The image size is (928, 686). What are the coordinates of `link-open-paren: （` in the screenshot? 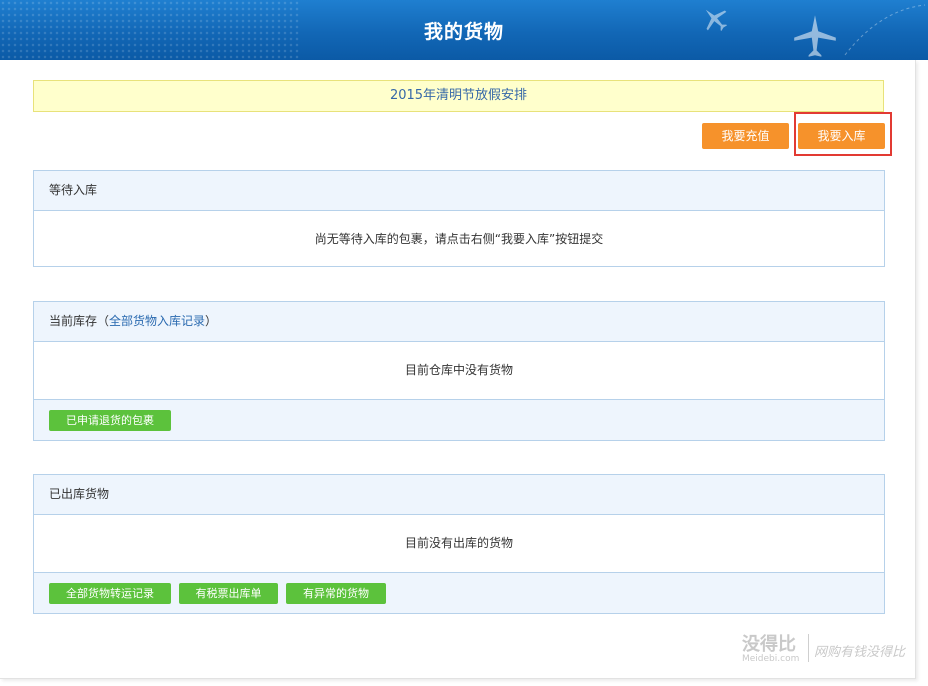 It's located at (103, 321).